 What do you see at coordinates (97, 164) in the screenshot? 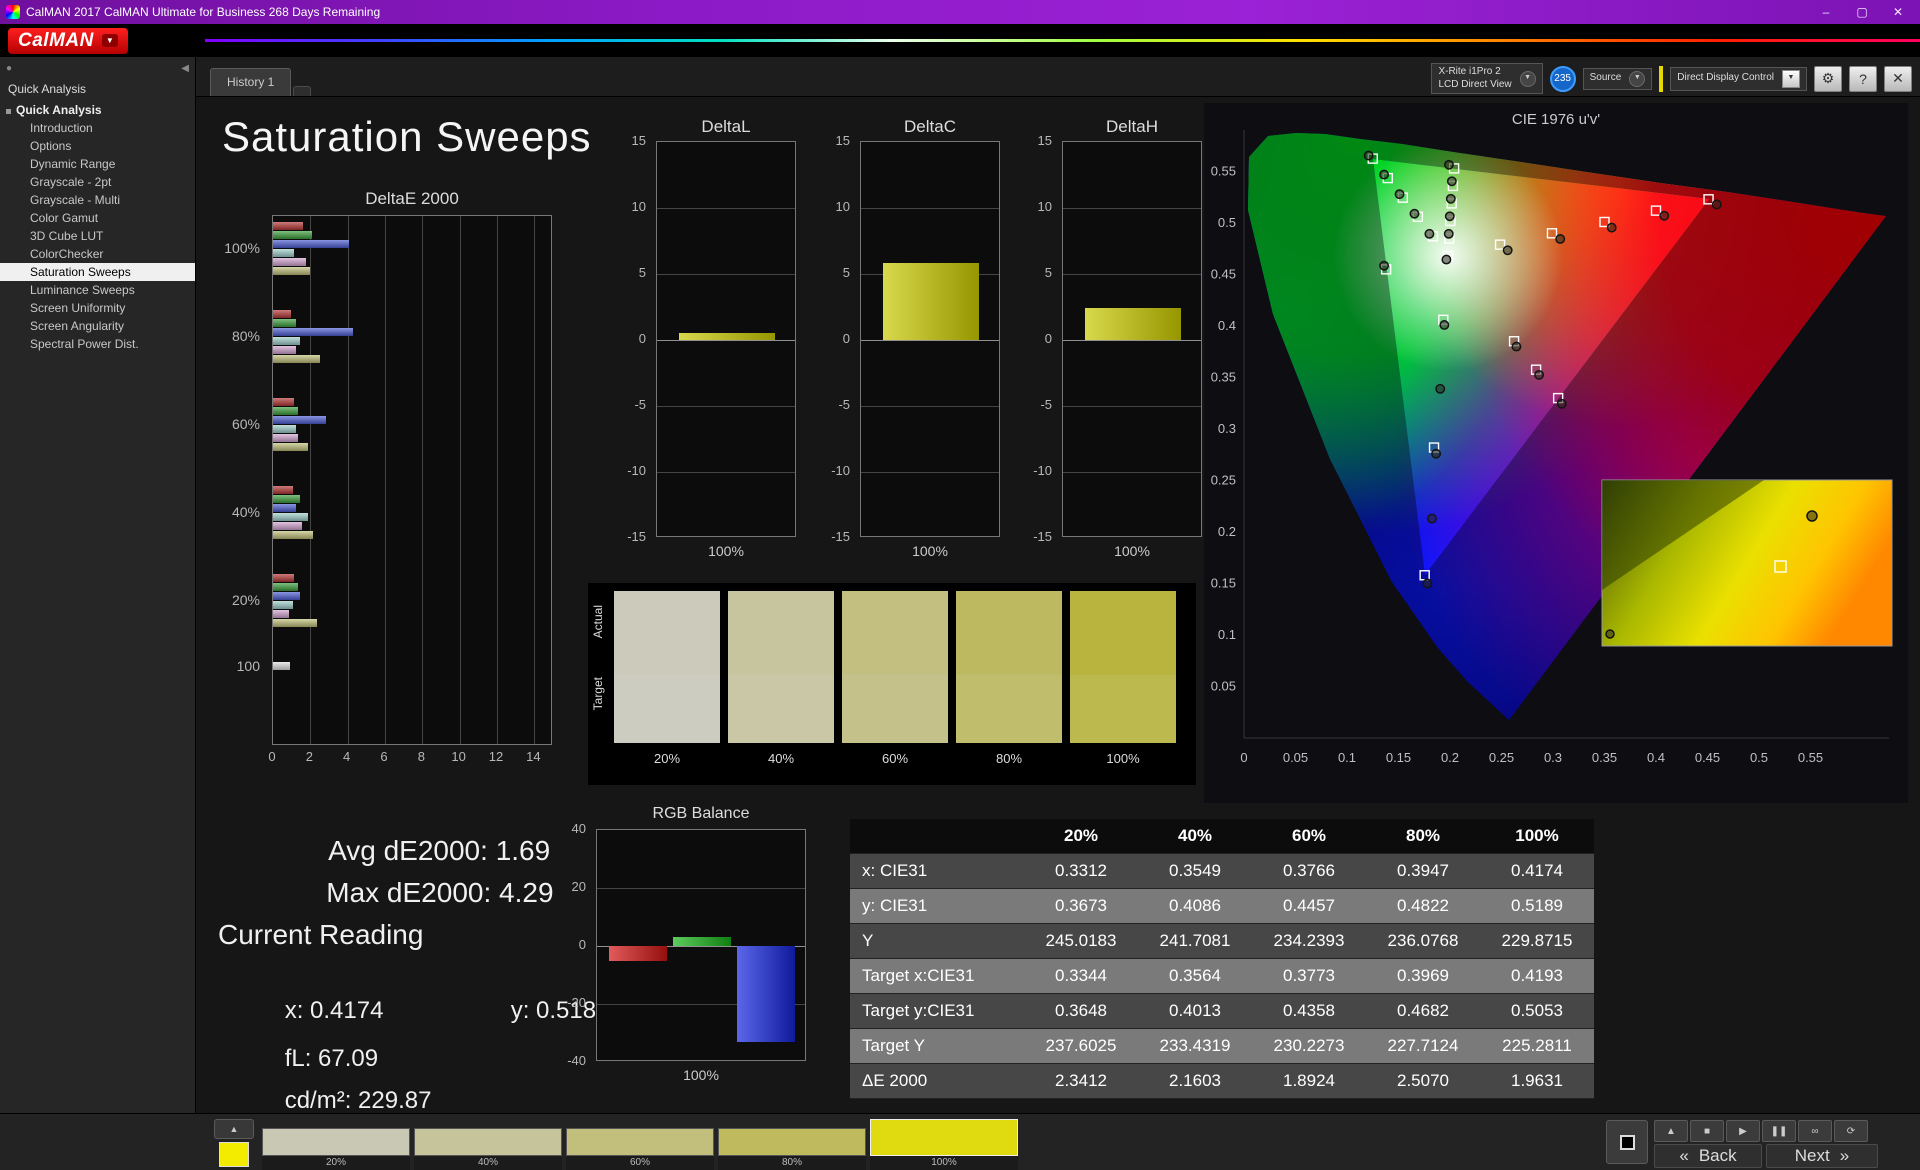
I see `sidebar-item-dynamic-range: Dynamic Range` at bounding box center [97, 164].